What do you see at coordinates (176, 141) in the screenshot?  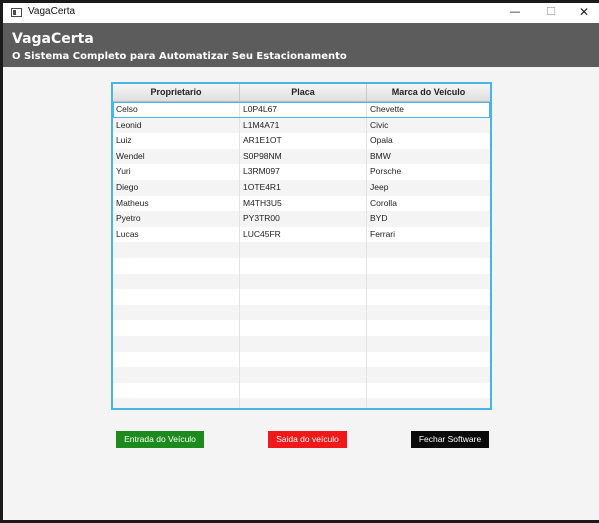 I see `cell-proprietario: Luiz` at bounding box center [176, 141].